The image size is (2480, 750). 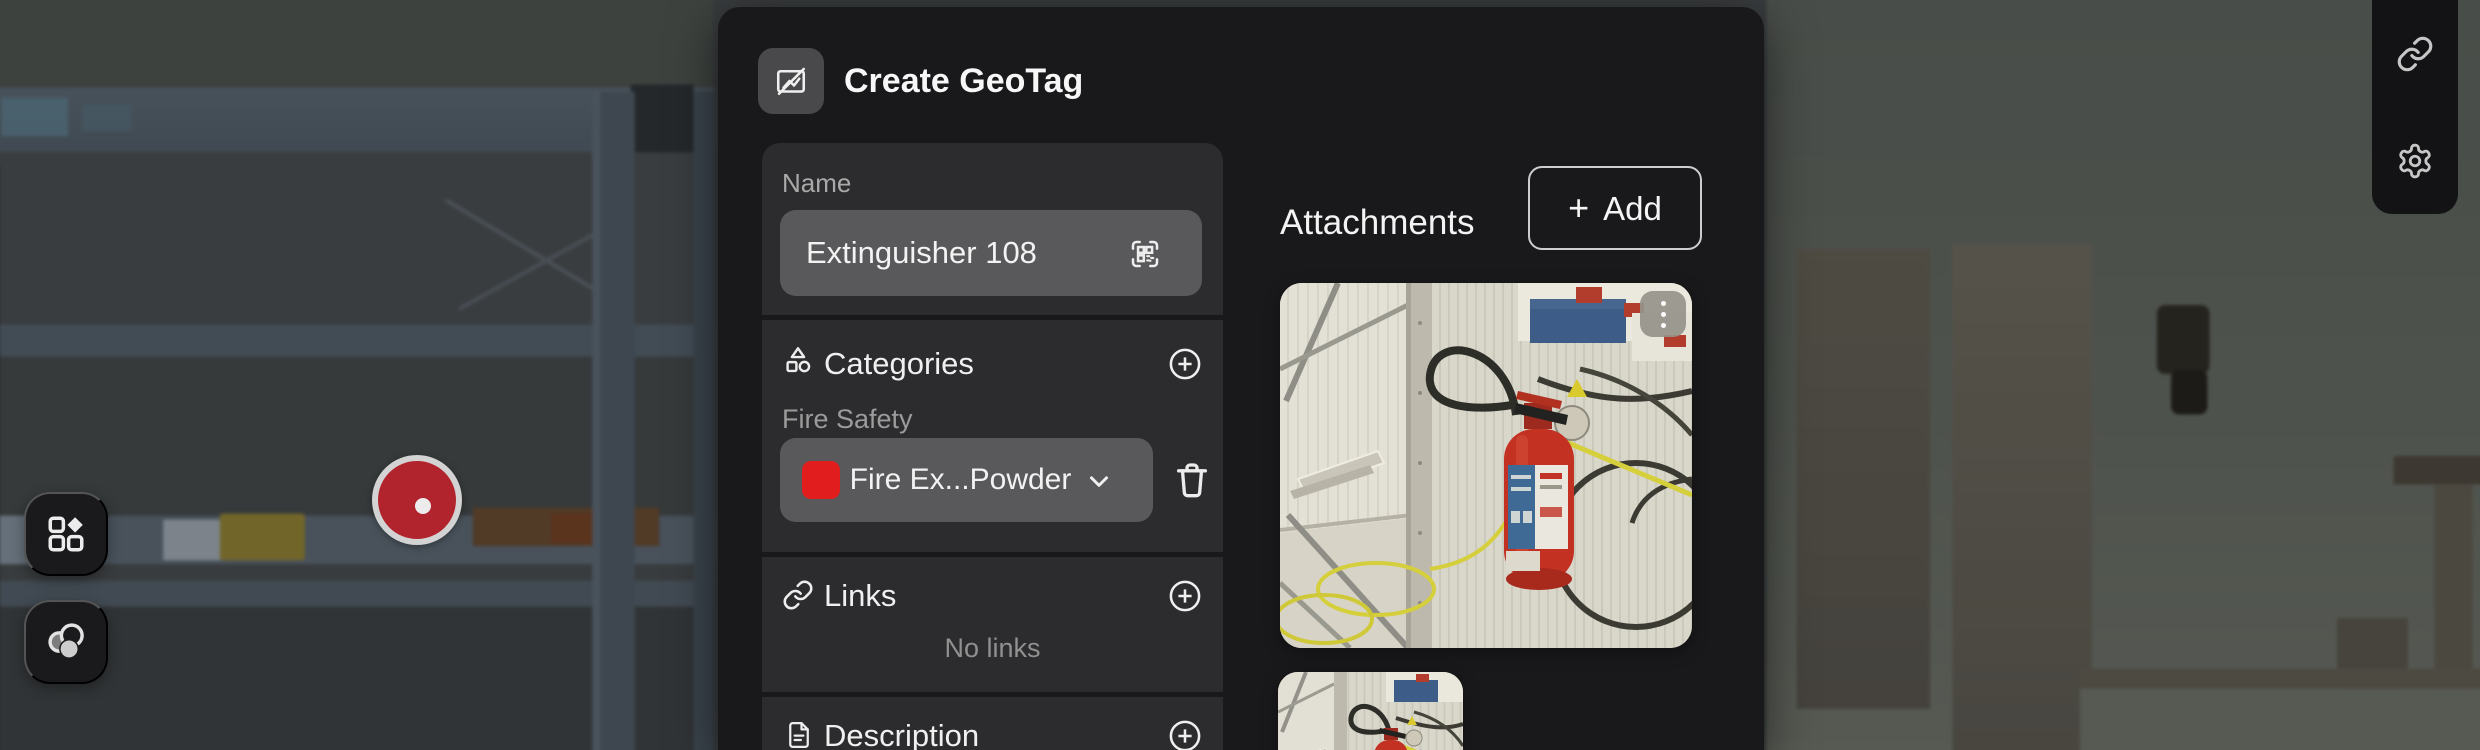 I want to click on scan-qr-button, so click(x=1145, y=254).